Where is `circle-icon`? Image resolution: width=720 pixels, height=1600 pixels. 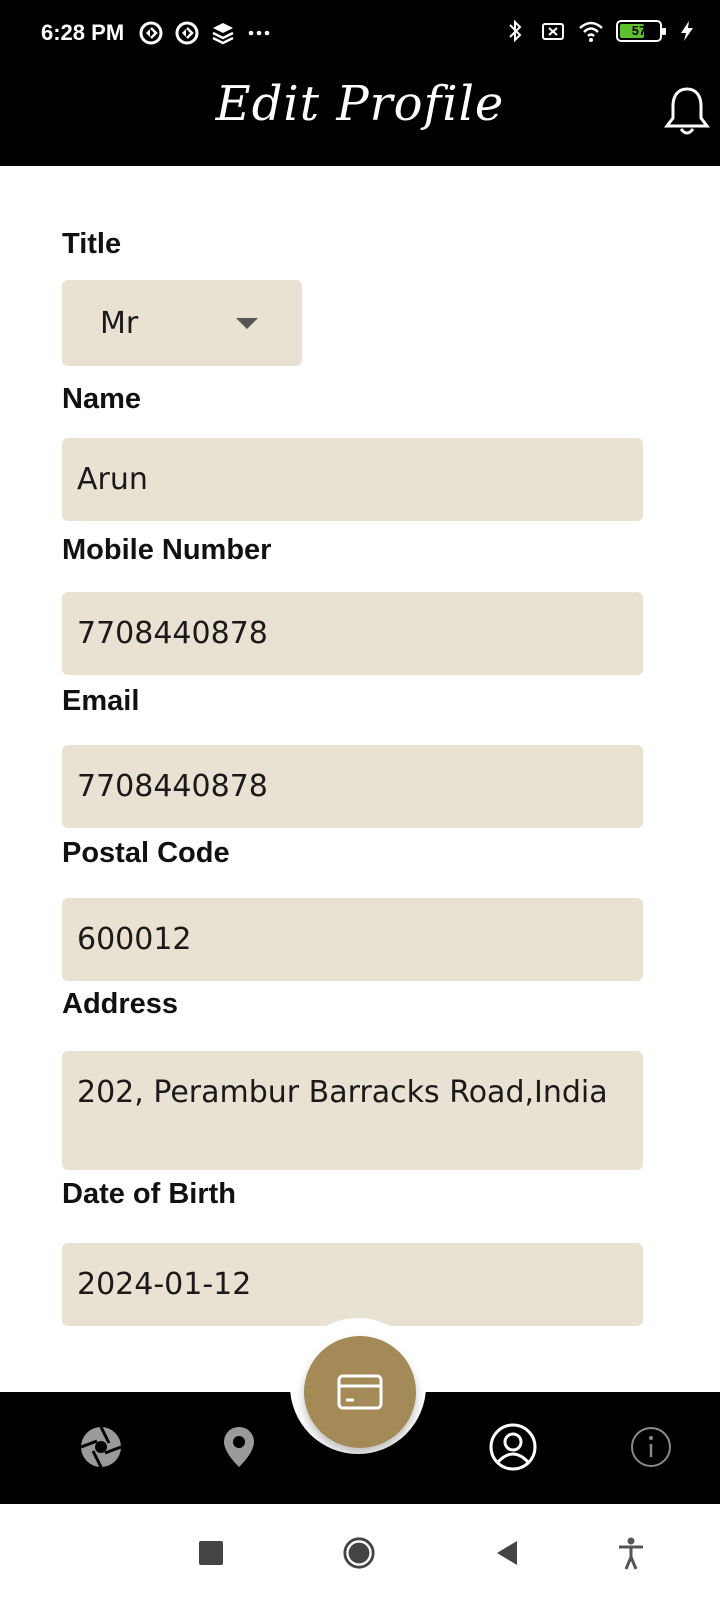 circle-icon is located at coordinates (359, 1553).